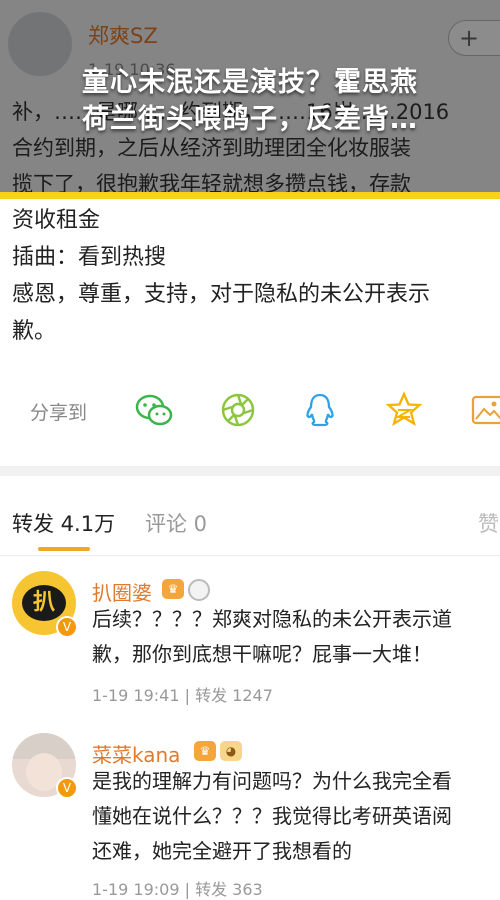 This screenshot has height=900, width=500. What do you see at coordinates (320, 410) in the screenshot?
I see `qq-icon` at bounding box center [320, 410].